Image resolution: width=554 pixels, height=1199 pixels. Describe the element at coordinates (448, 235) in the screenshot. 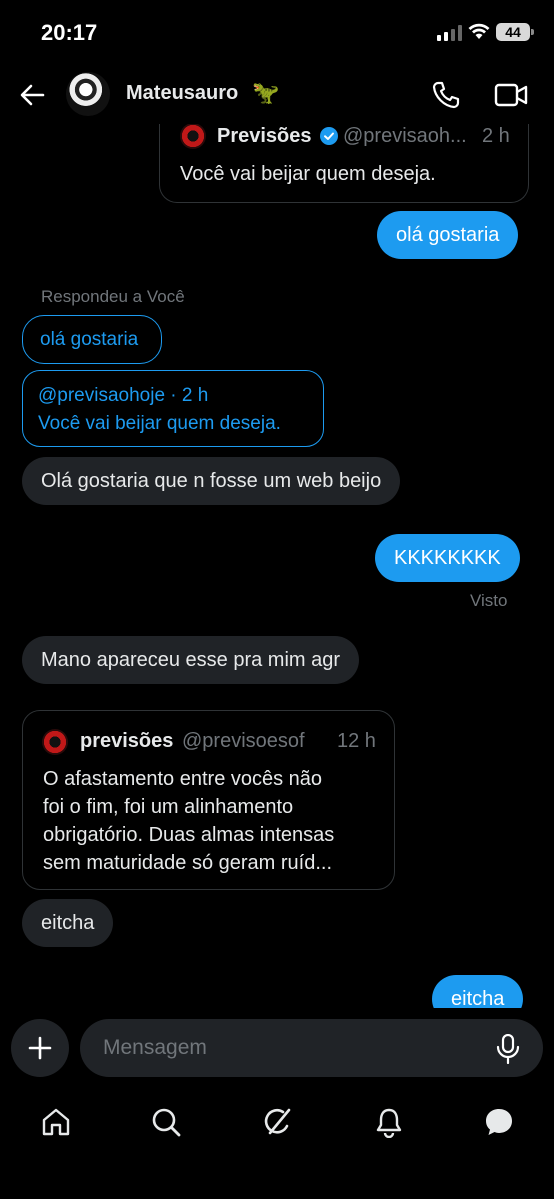

I see `sent-message: olá gostaria` at that location.